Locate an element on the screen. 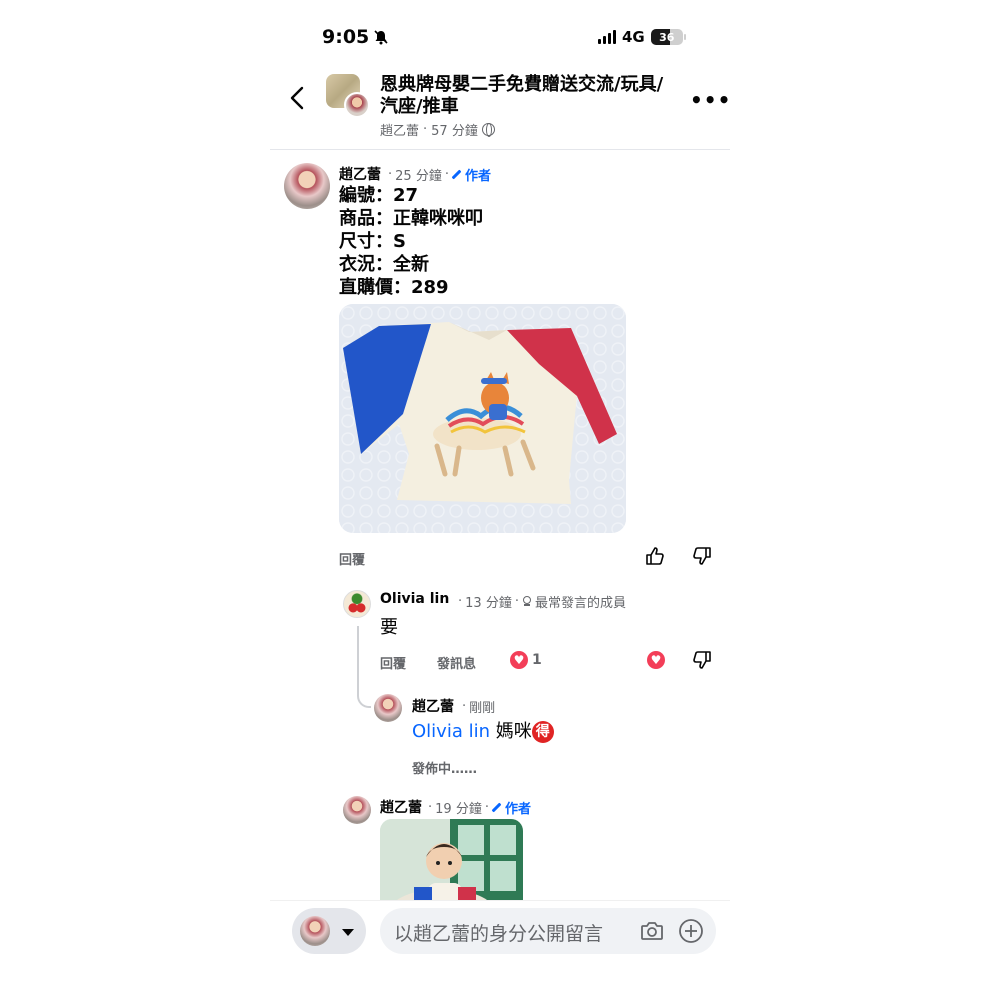 The height and width of the screenshot is (1000, 1000). product-photo is located at coordinates (482, 418).